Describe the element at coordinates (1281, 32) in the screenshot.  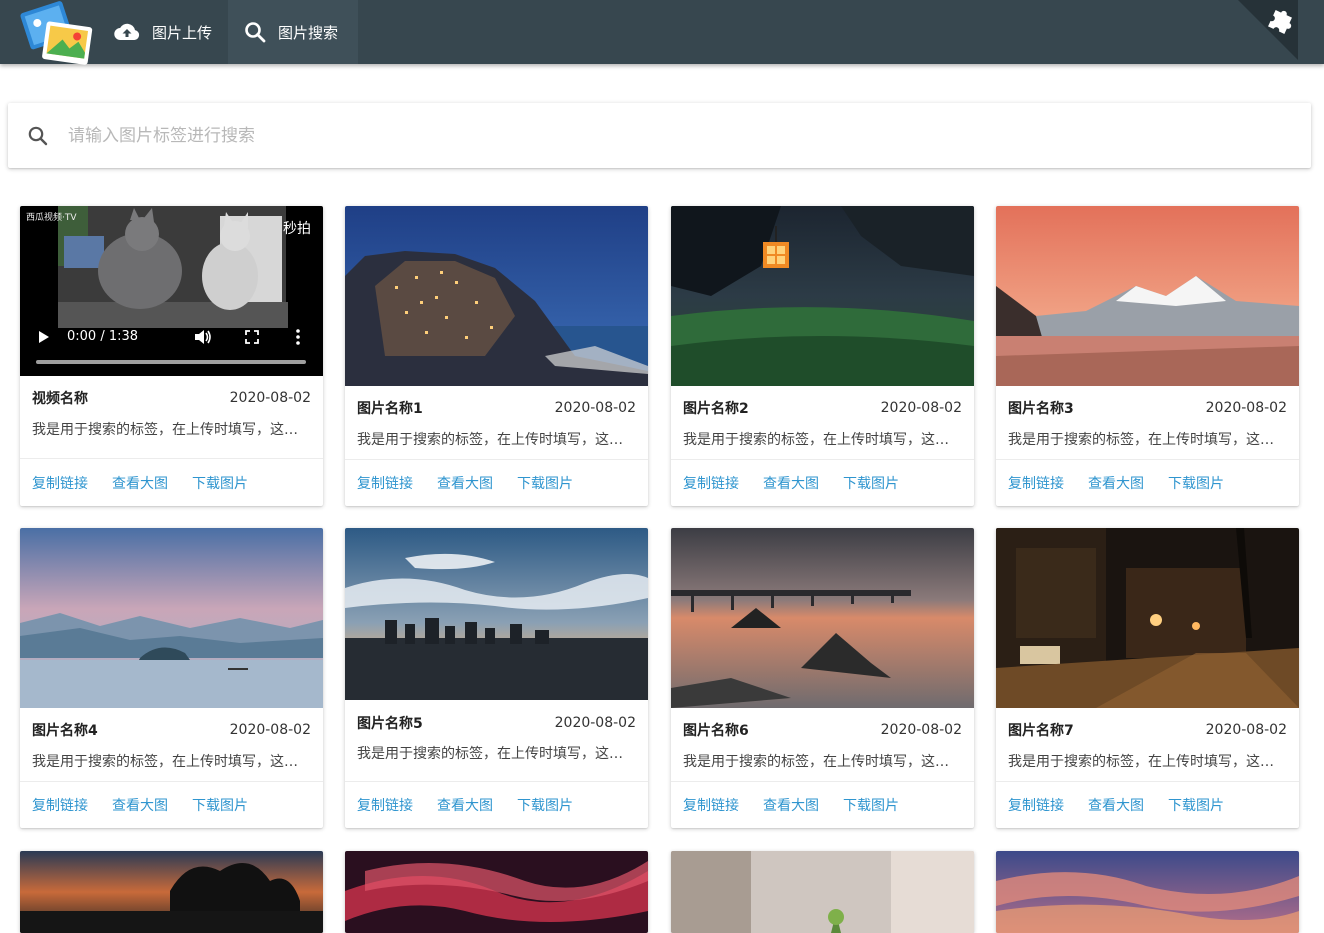
I see `corner-ribbon` at that location.